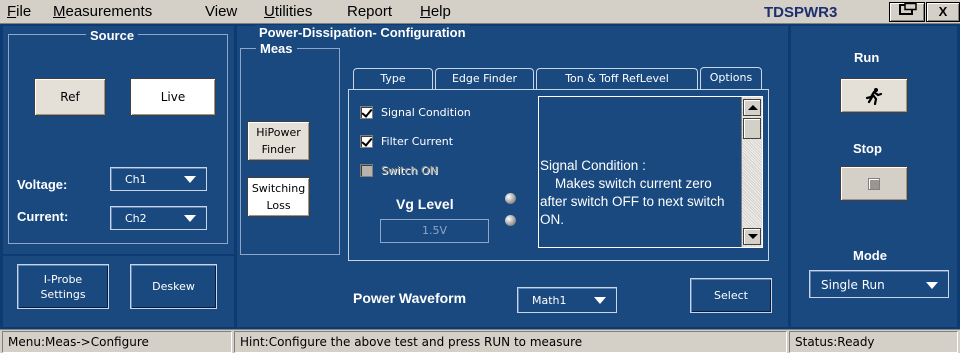  Describe the element at coordinates (136, 179) in the screenshot. I see `voltage-value: Ch1` at that location.